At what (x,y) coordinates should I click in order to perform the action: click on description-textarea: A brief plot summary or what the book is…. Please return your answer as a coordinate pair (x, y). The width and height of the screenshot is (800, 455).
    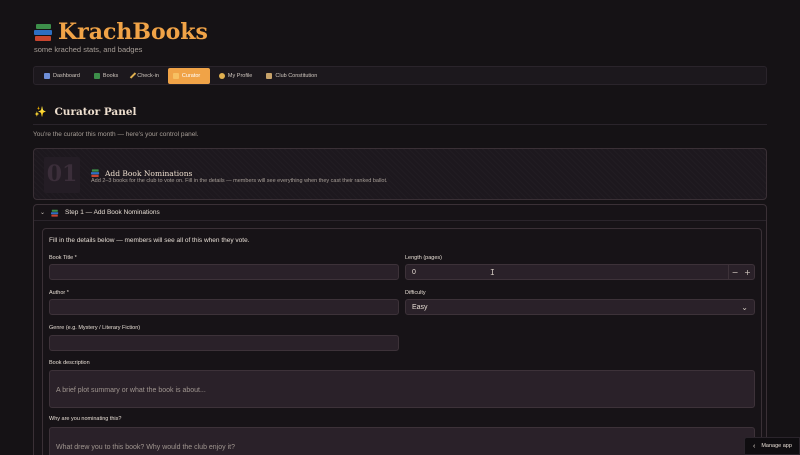
    Looking at the image, I should click on (402, 389).